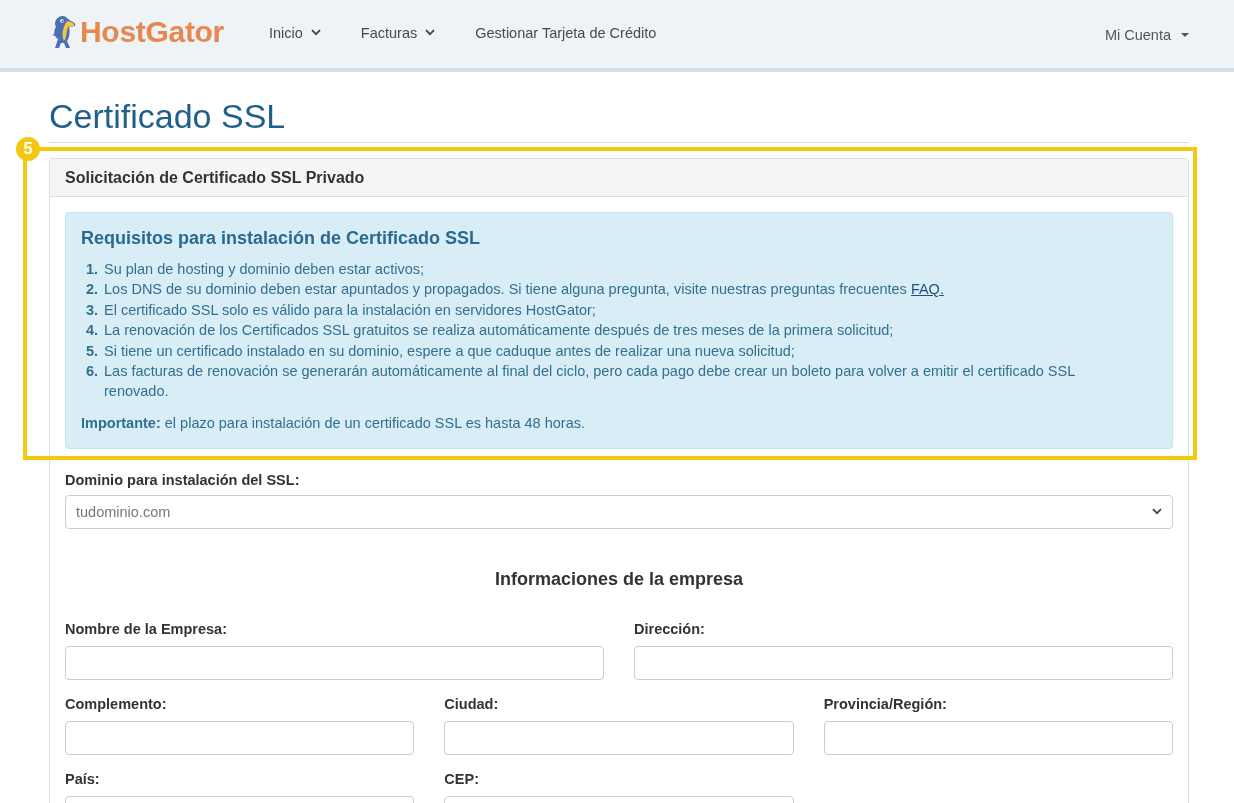 The image size is (1234, 803). What do you see at coordinates (619, 511) in the screenshot?
I see `domain-select: tudominio.com` at bounding box center [619, 511].